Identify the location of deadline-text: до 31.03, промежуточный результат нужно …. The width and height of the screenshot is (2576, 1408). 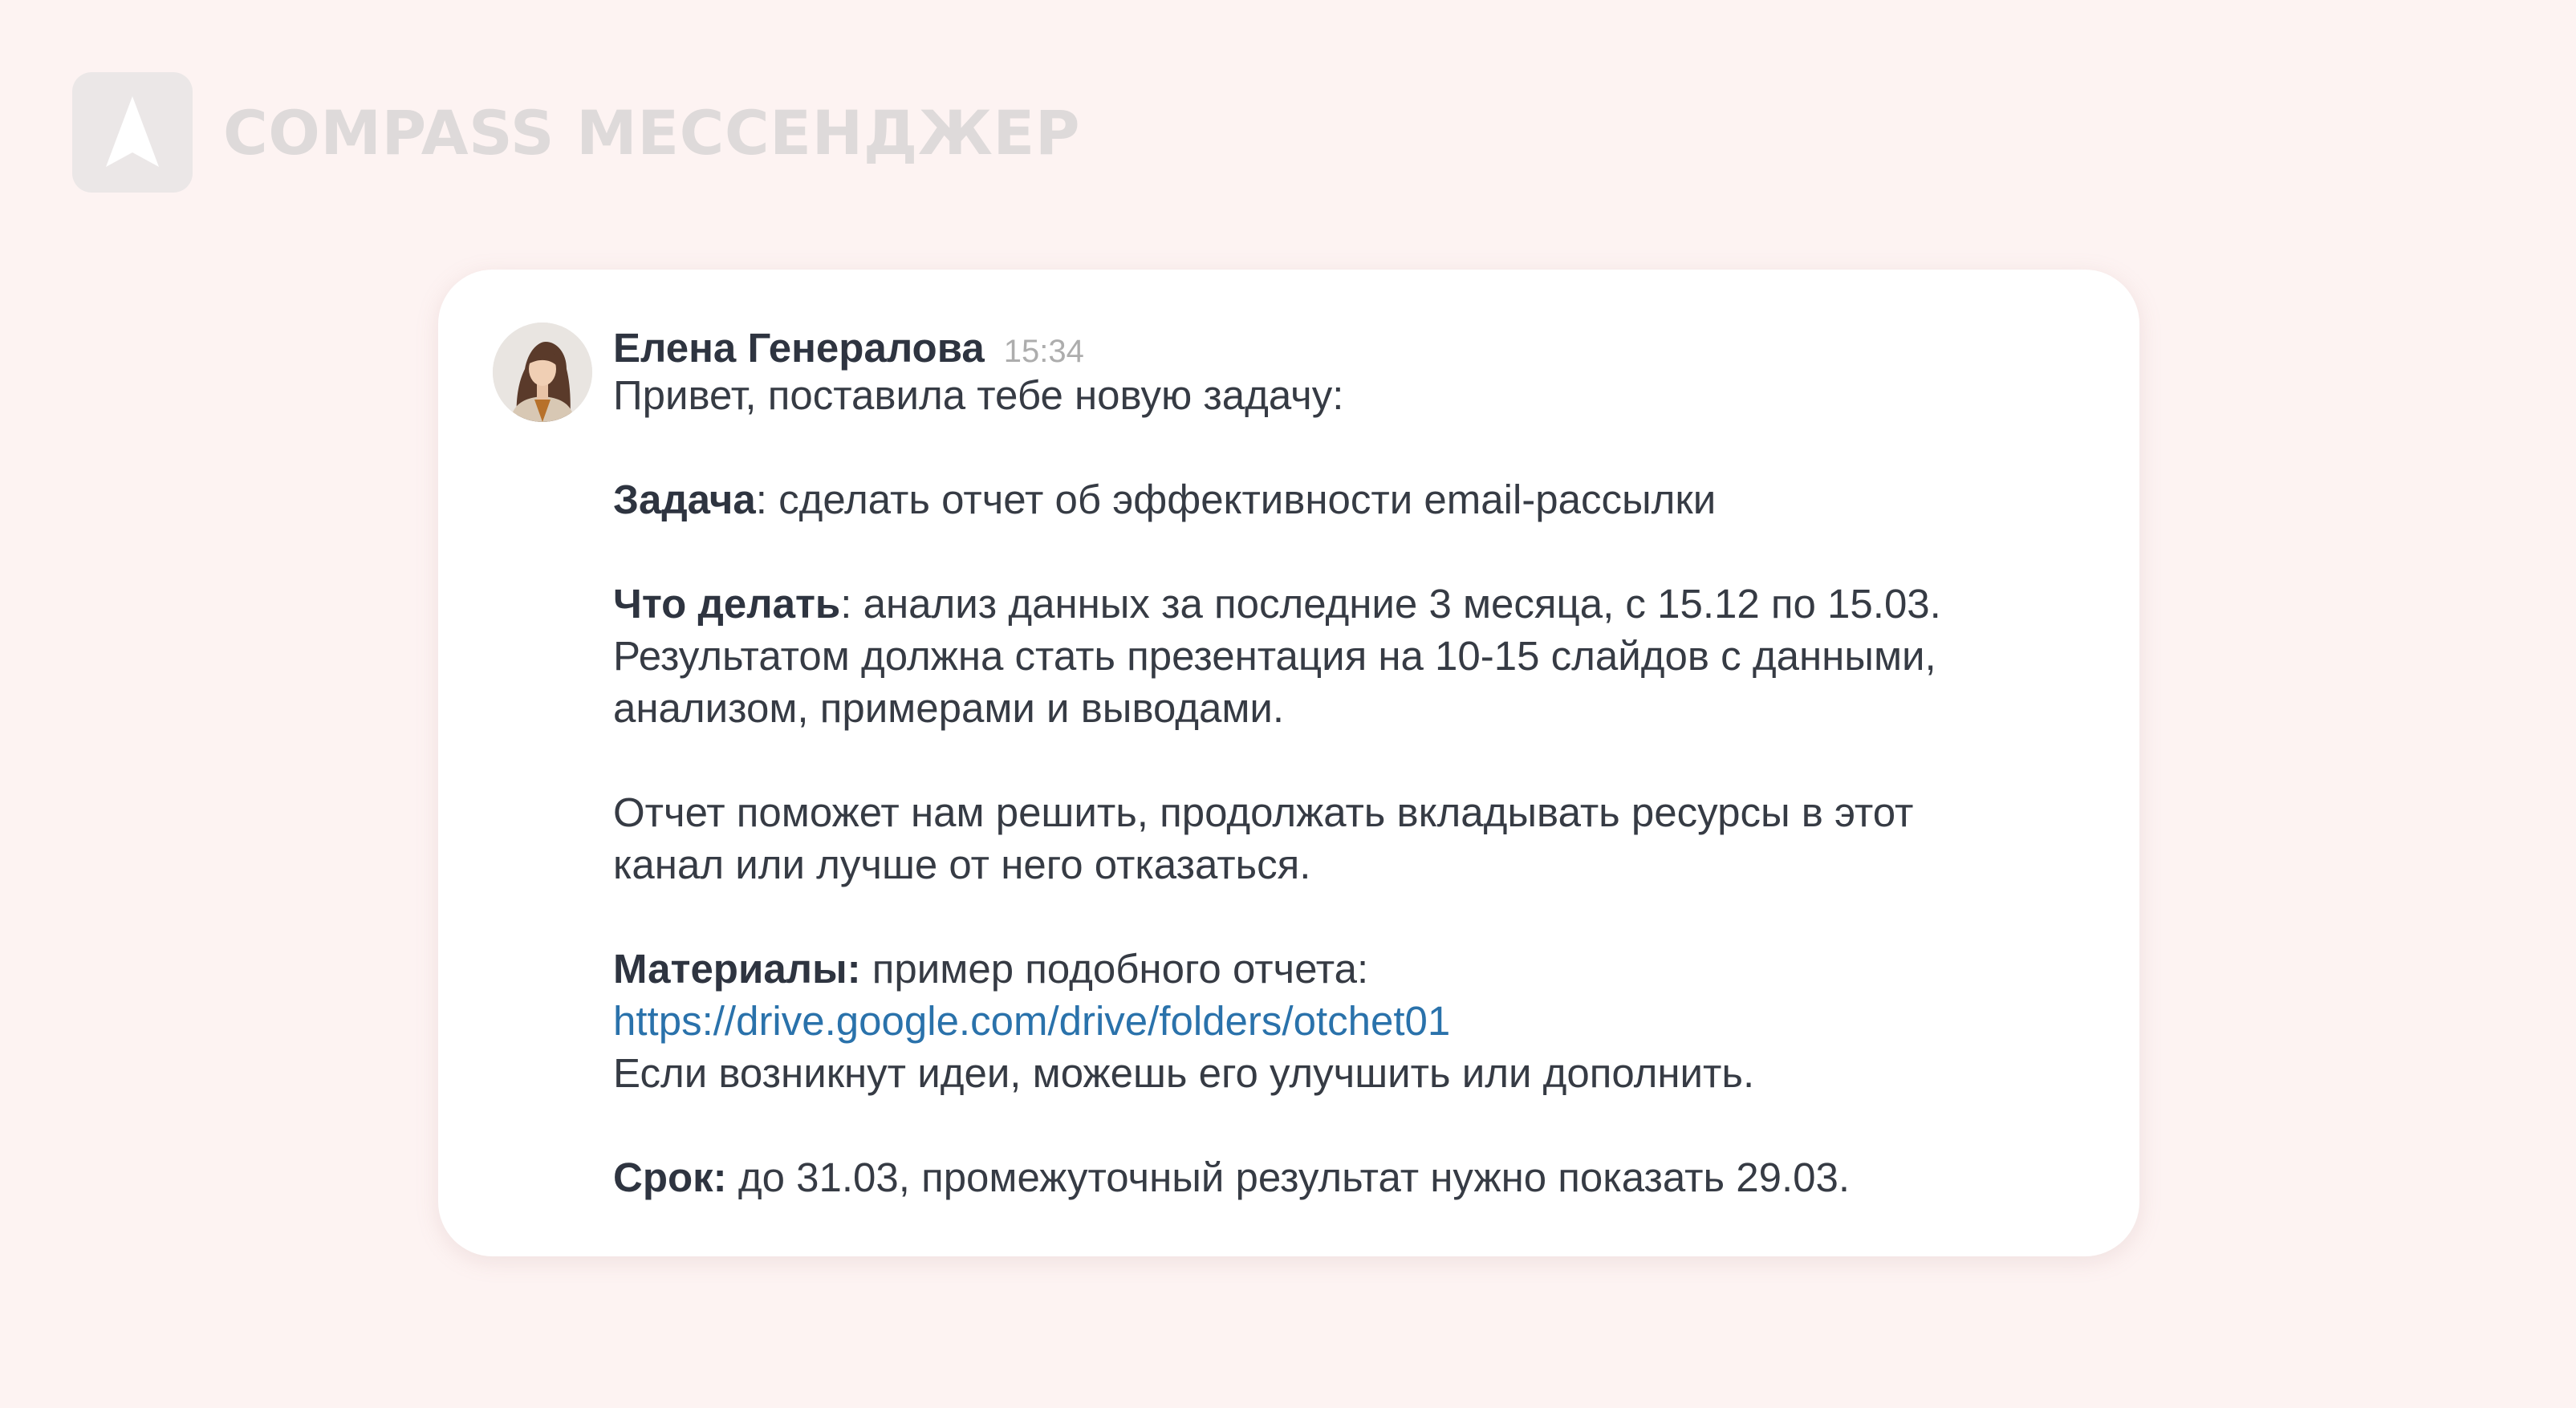
(1288, 1177).